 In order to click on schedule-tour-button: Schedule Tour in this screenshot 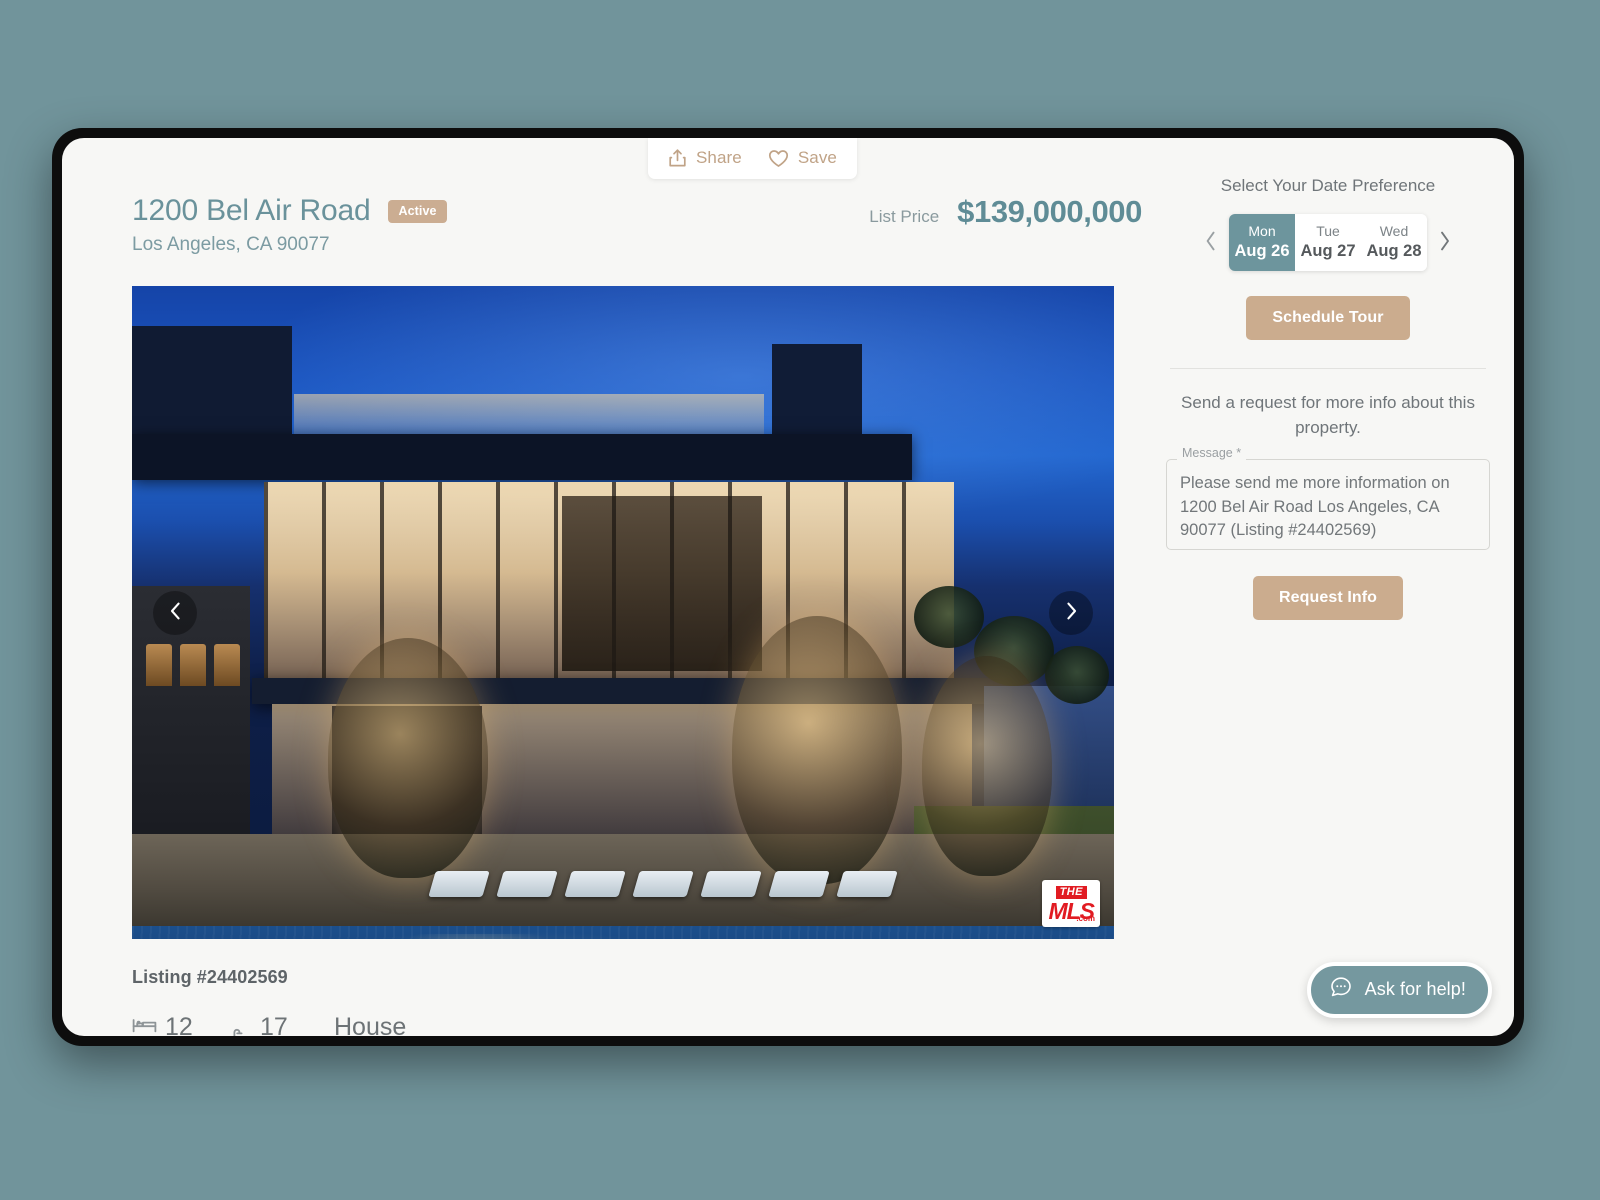, I will do `click(1328, 318)`.